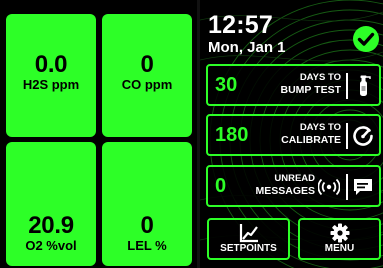 Image resolution: width=383 pixels, height=268 pixels. What do you see at coordinates (147, 245) in the screenshot?
I see `sensor-label: LEL %` at bounding box center [147, 245].